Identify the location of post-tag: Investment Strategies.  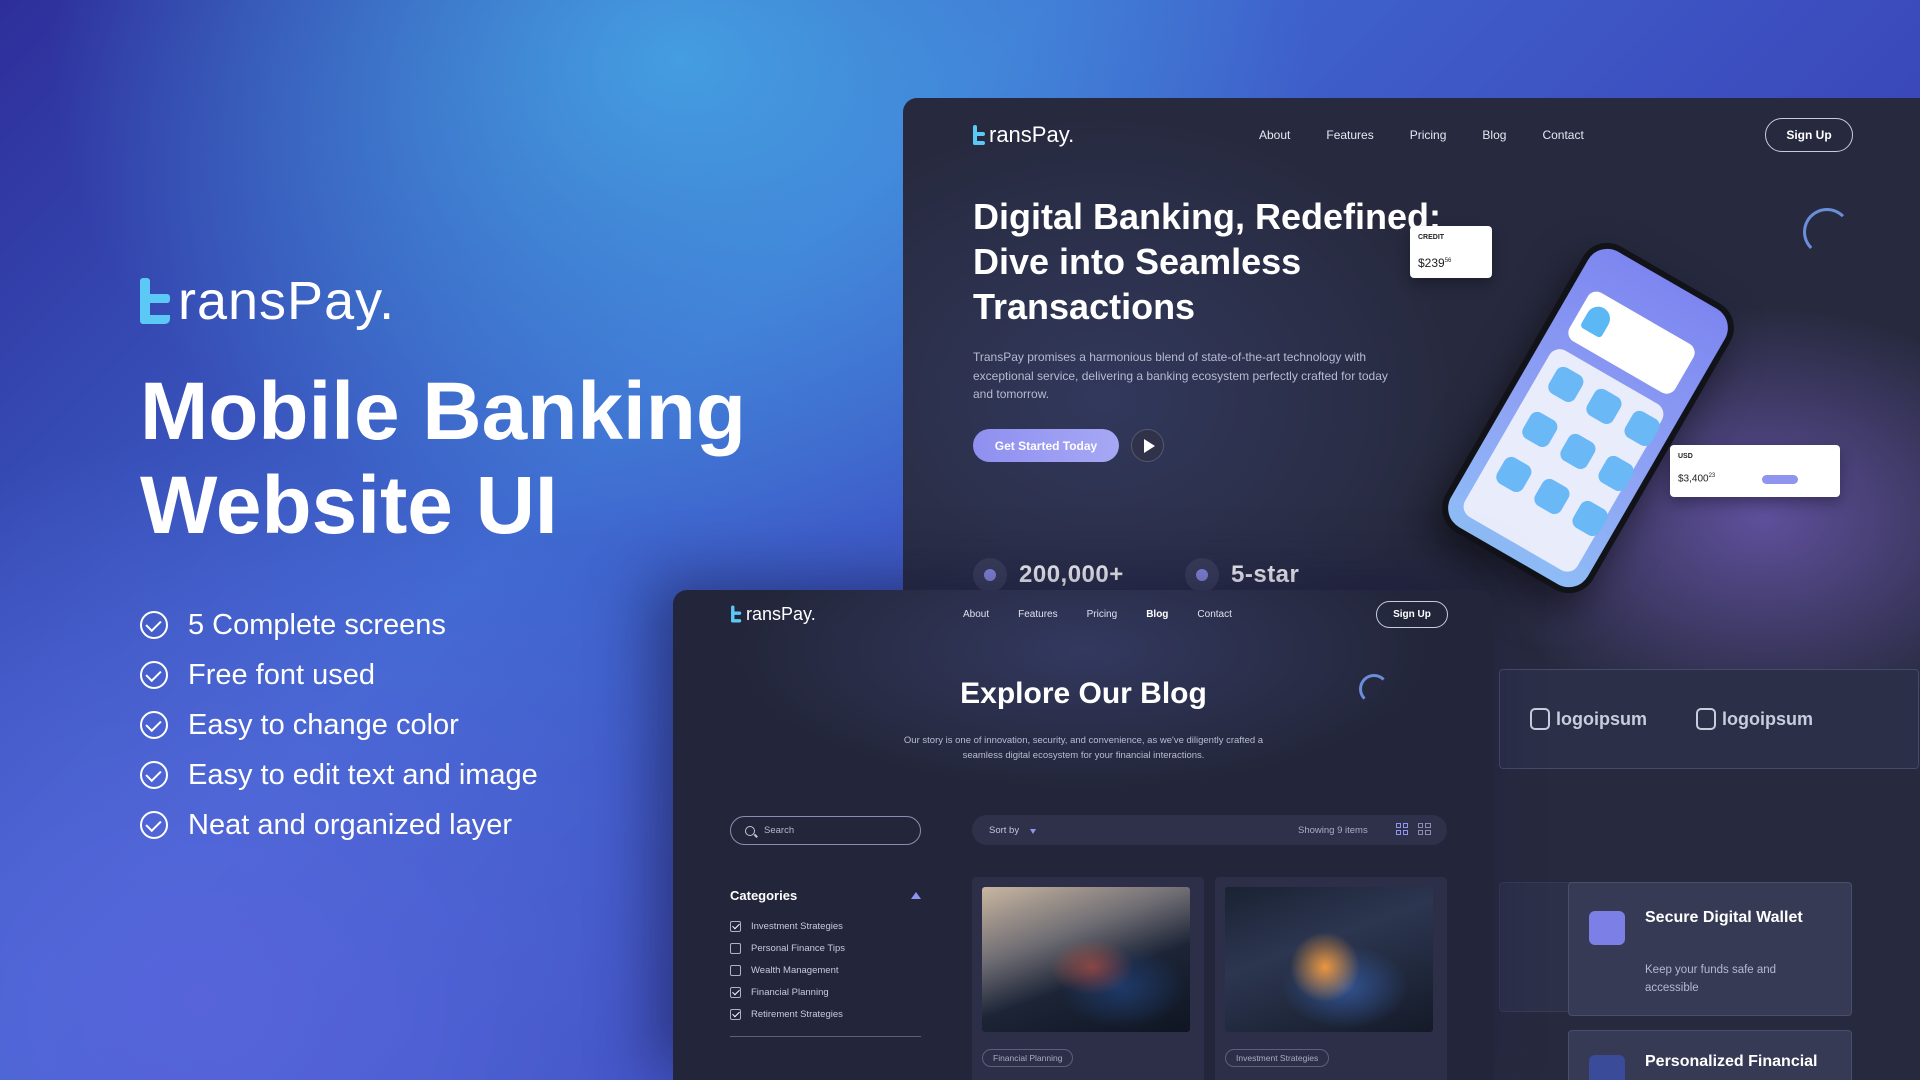
(1277, 1058).